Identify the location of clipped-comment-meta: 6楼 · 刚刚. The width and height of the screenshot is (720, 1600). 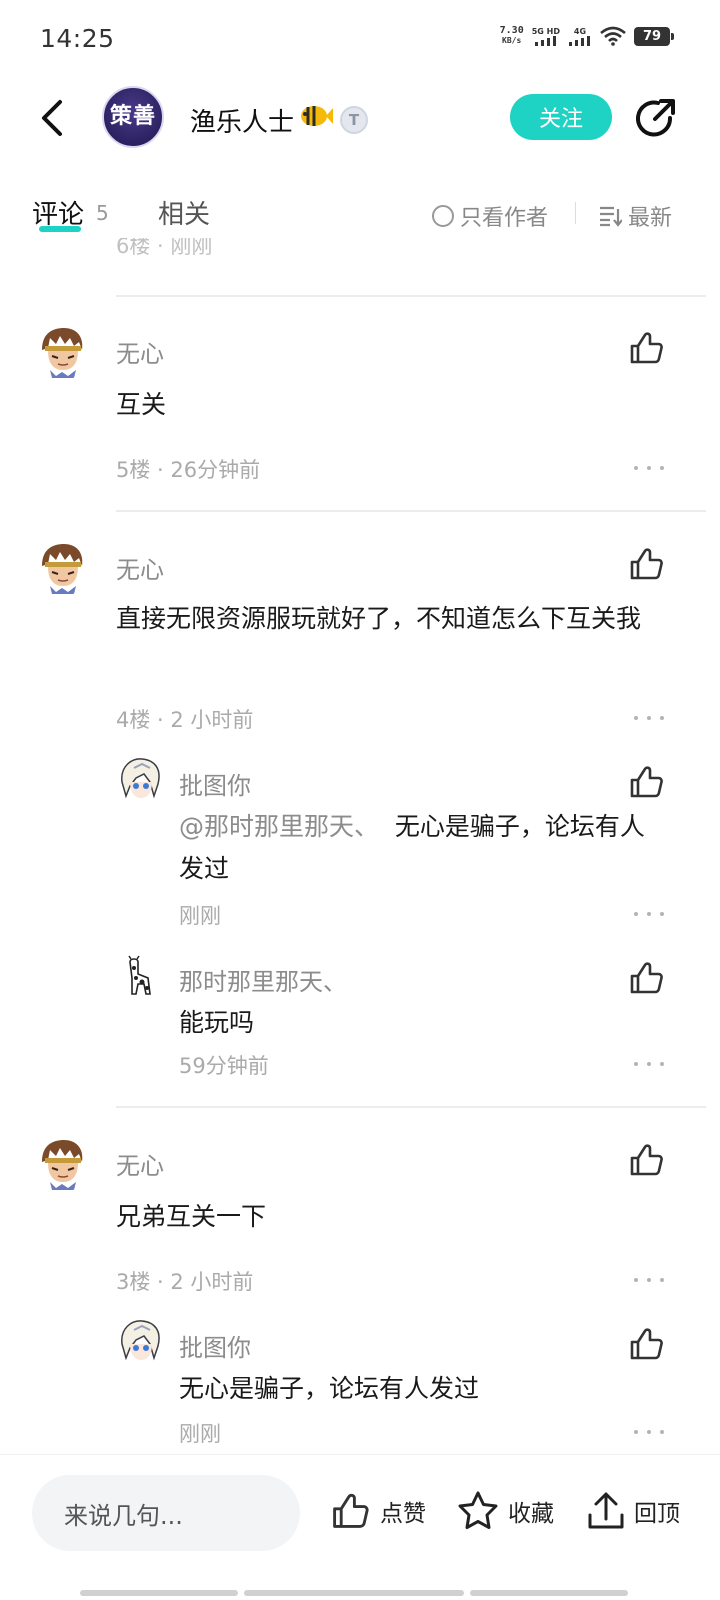
(164, 248).